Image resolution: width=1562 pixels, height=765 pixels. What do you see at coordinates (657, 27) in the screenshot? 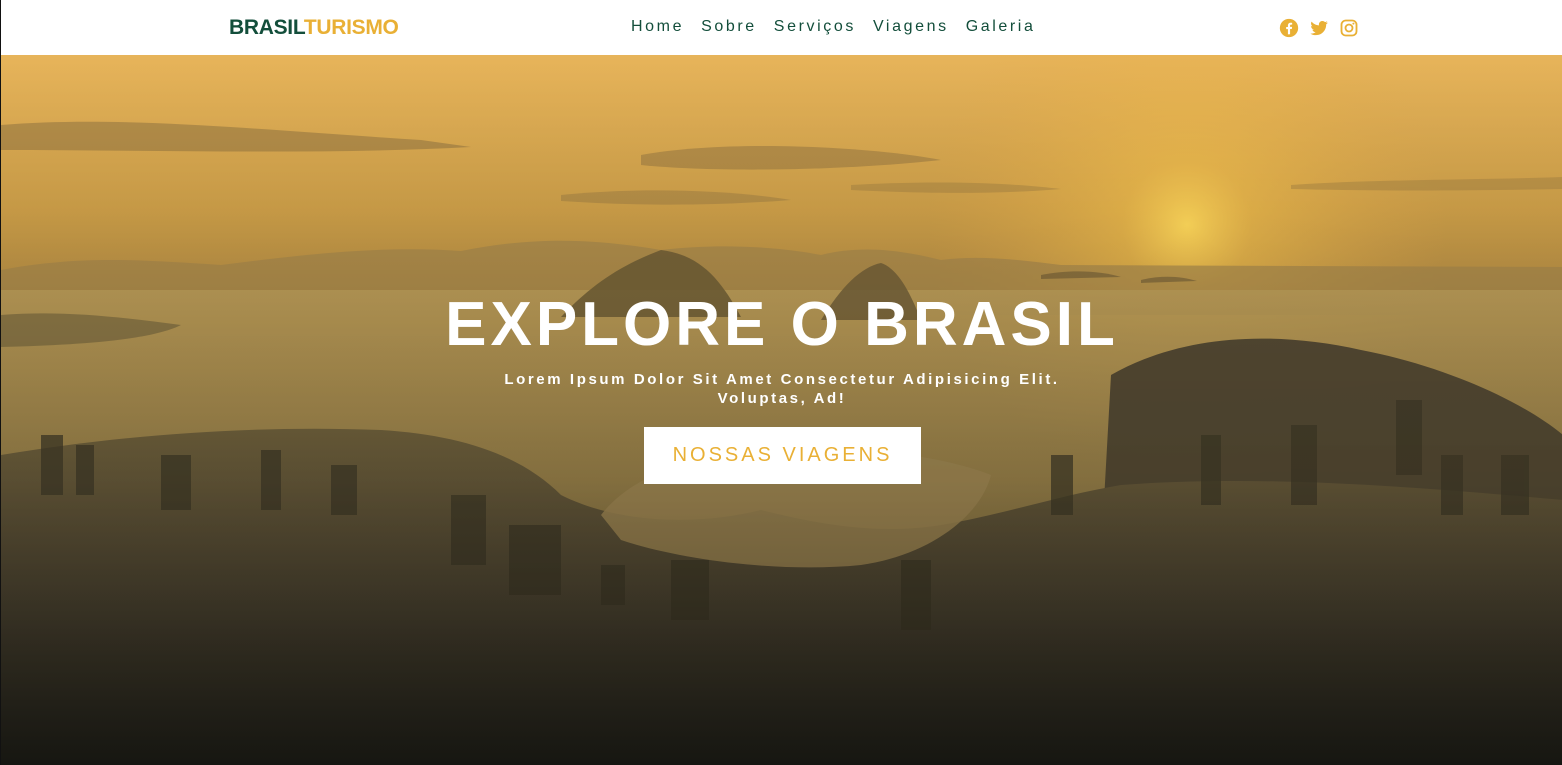
I see `nav-link-home: Home` at bounding box center [657, 27].